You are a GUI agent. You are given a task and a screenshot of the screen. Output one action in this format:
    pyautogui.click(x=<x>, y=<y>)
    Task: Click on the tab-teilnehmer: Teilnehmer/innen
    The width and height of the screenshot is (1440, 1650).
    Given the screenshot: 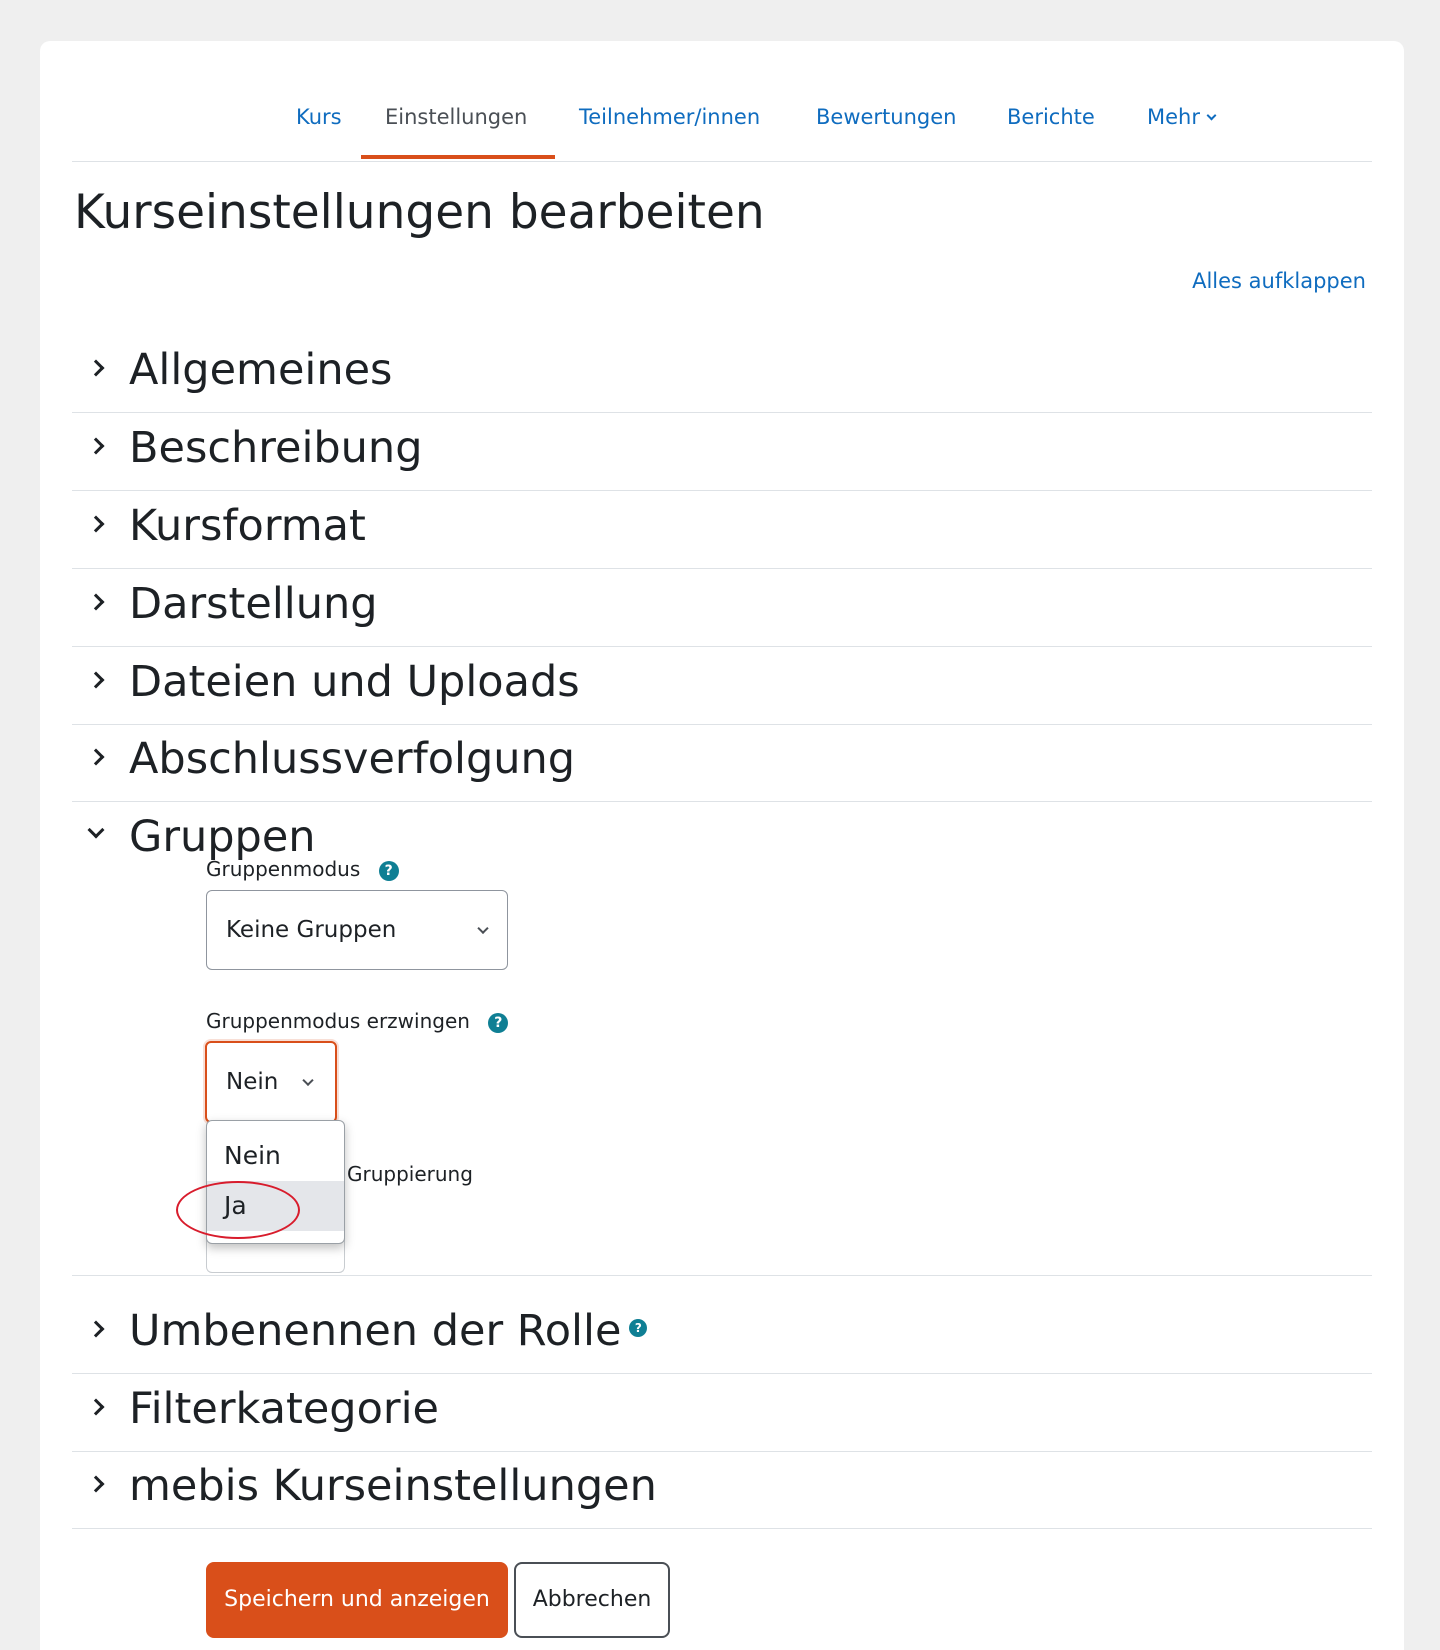 What is the action you would take?
    pyautogui.click(x=669, y=117)
    